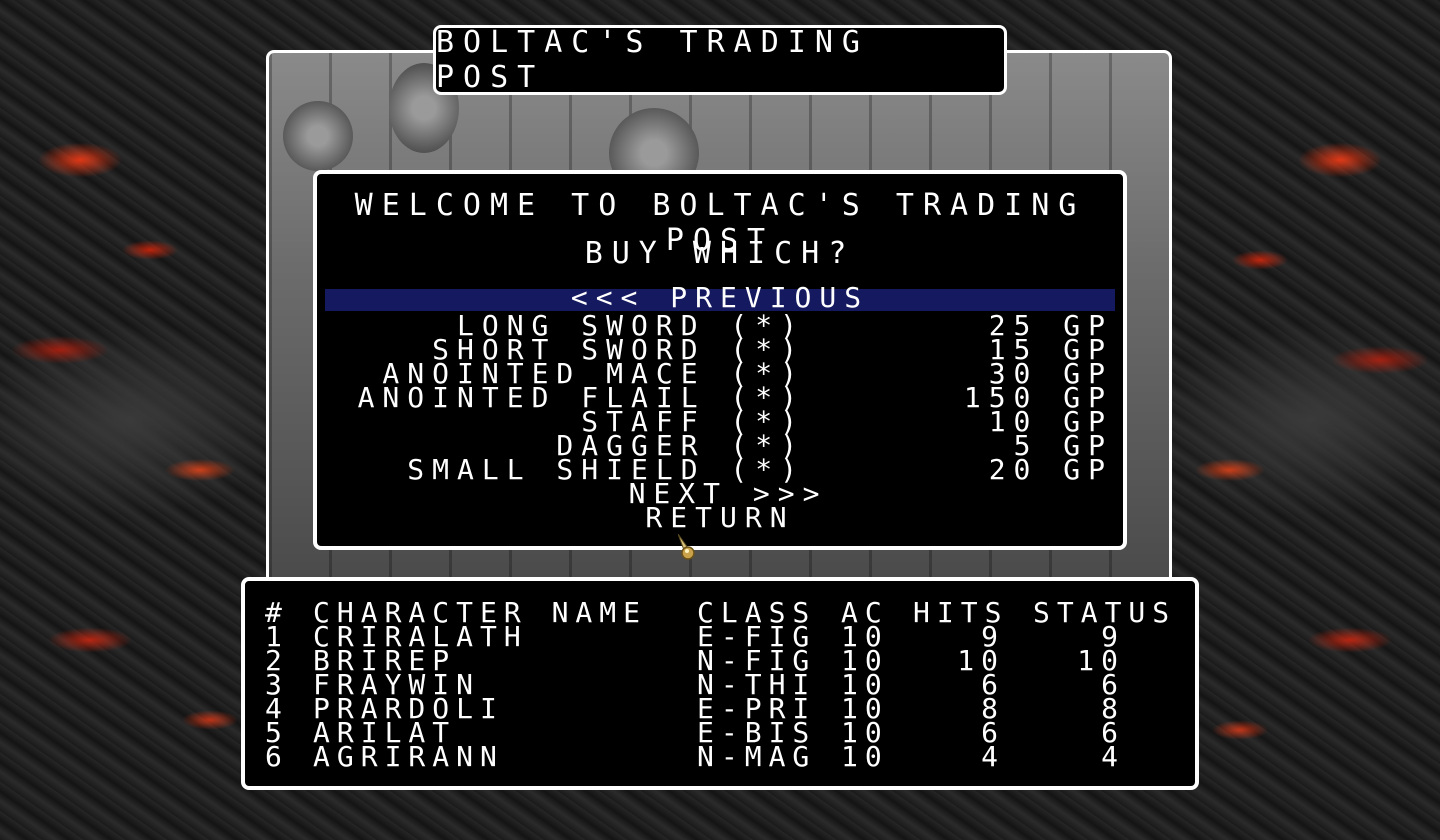 This screenshot has height=840, width=1440. What do you see at coordinates (277, 756) in the screenshot?
I see `member-num: 6` at bounding box center [277, 756].